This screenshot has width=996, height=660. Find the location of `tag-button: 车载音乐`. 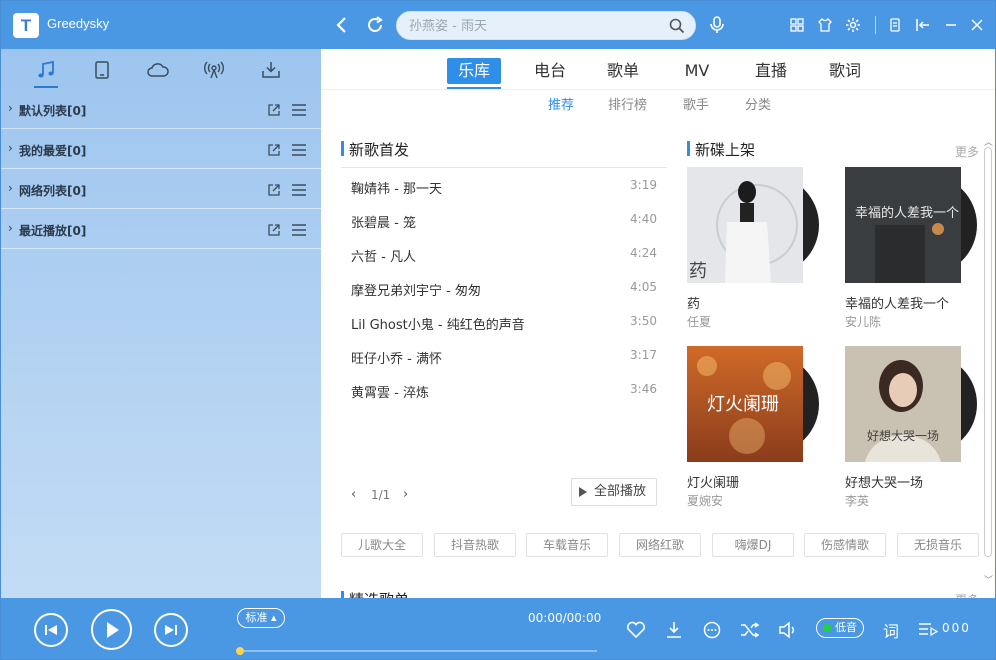

tag-button: 车载音乐 is located at coordinates (567, 545).